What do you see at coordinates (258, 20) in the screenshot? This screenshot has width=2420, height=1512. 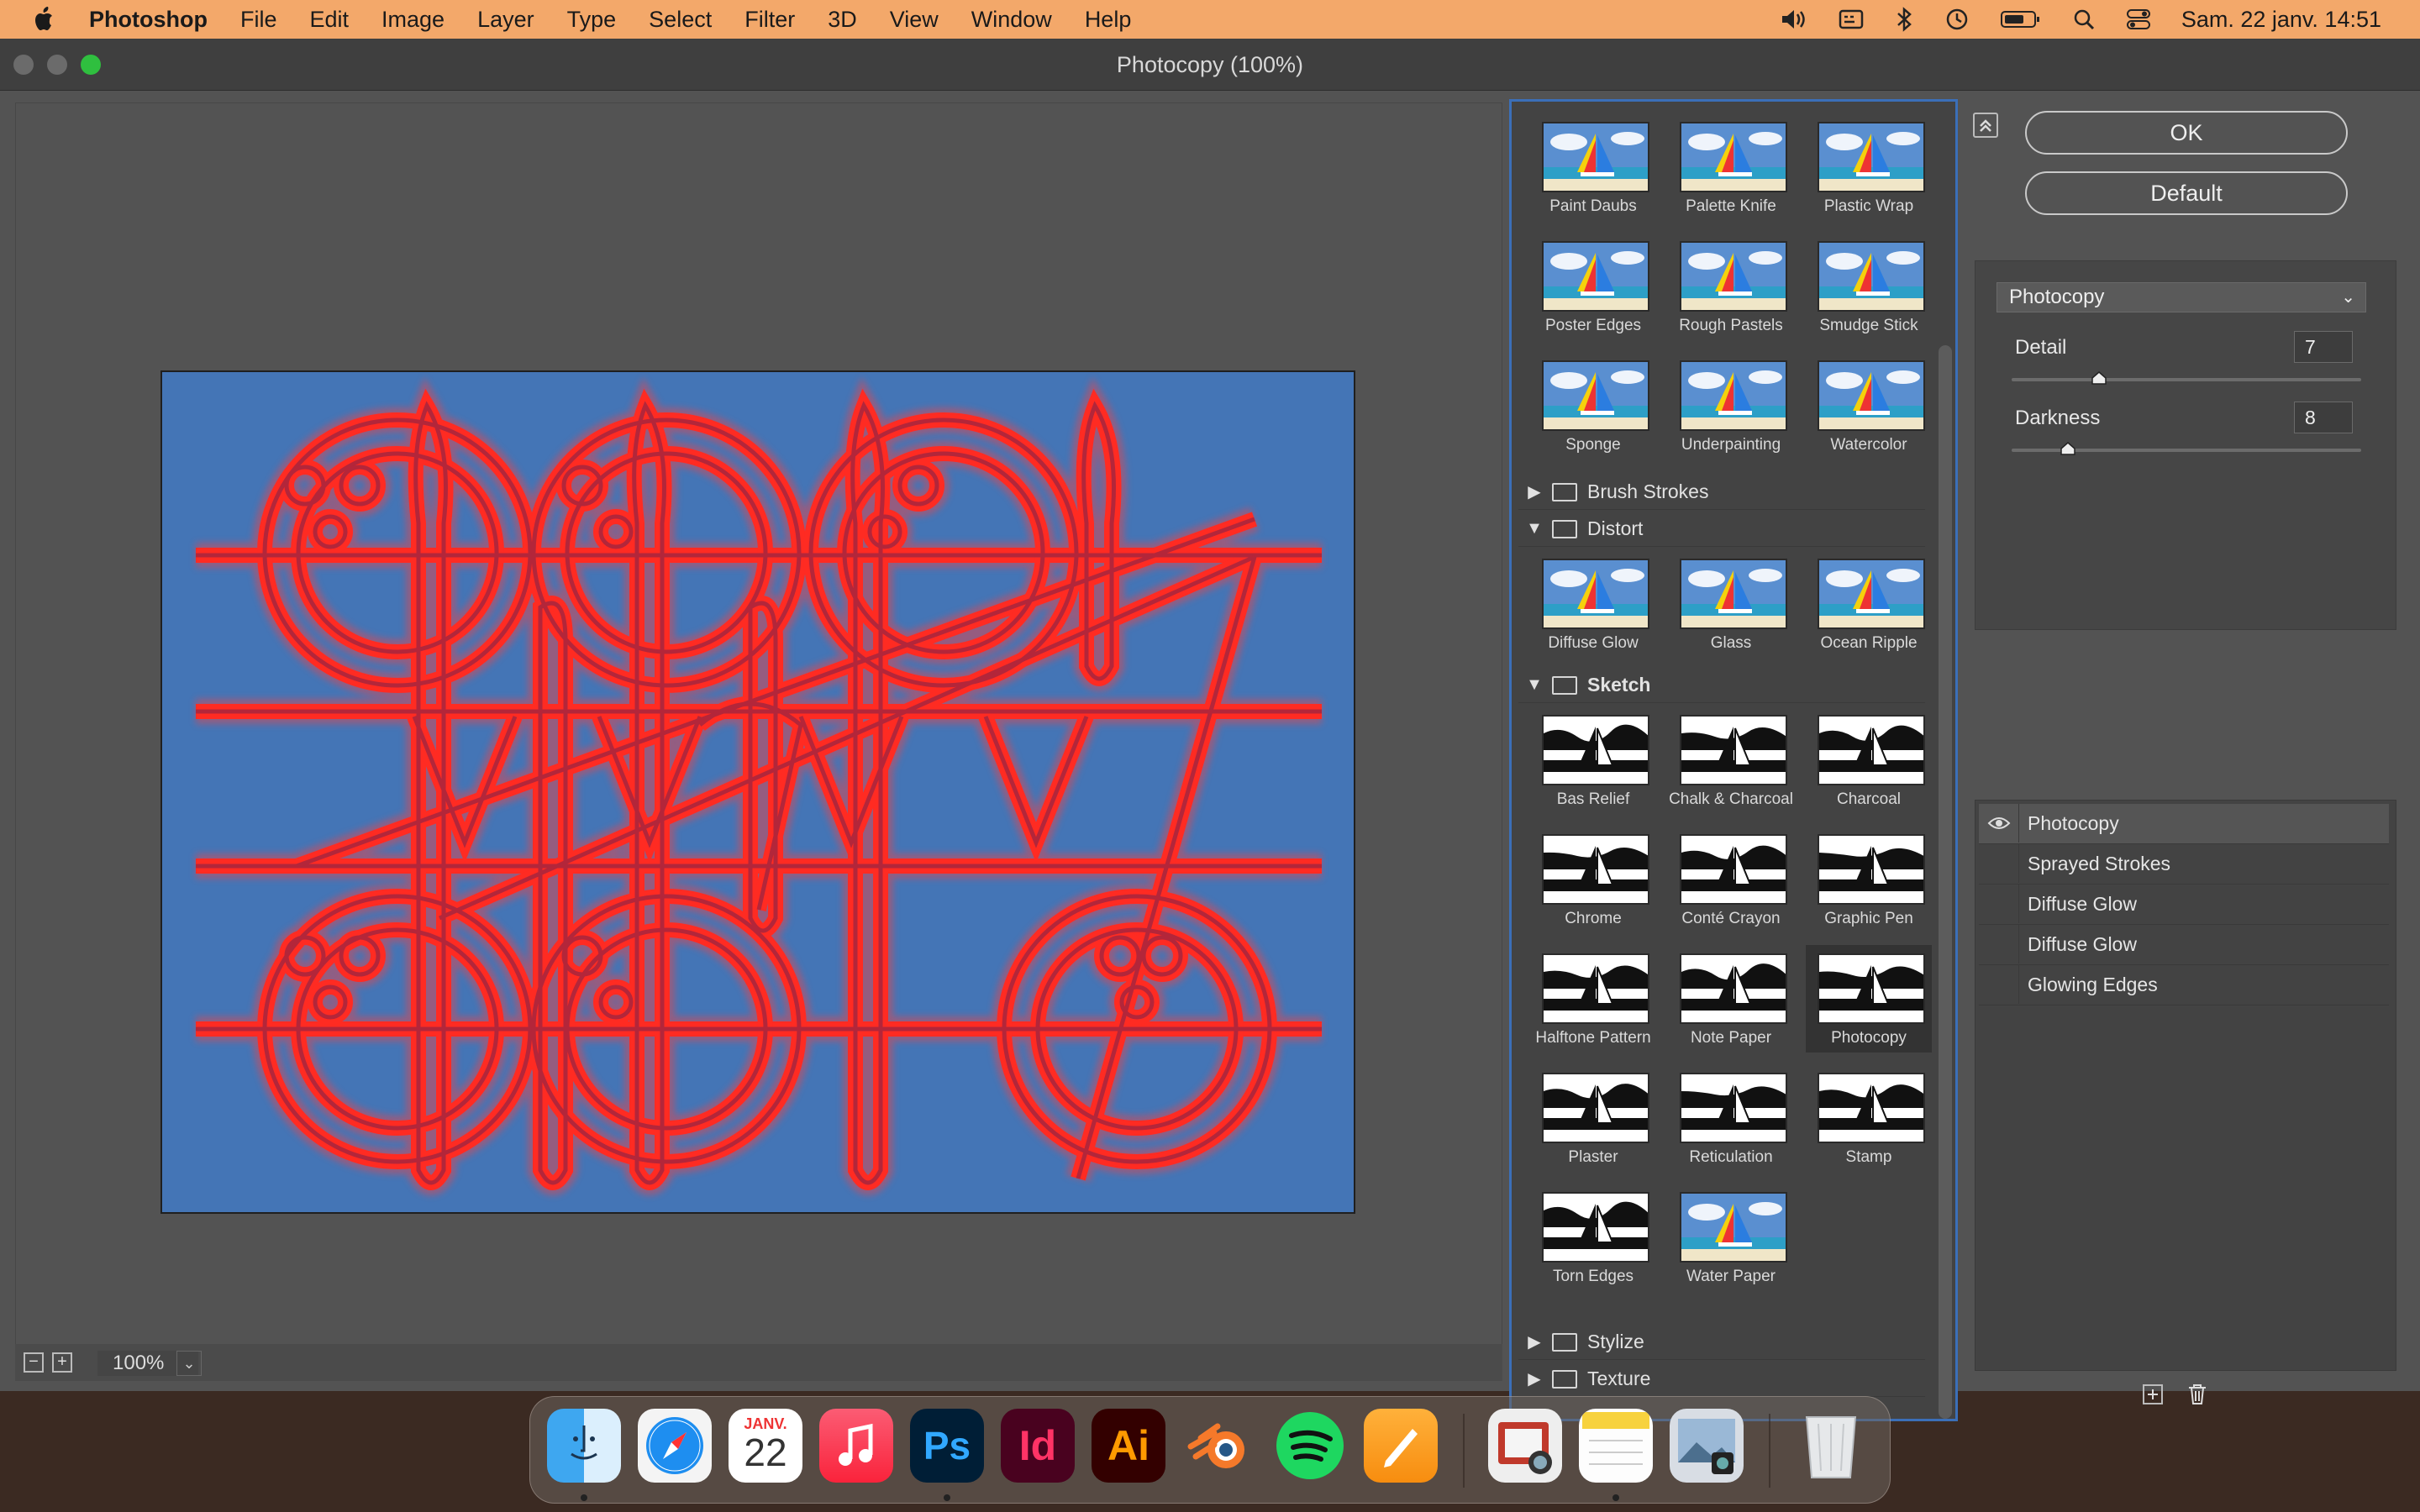 I see `menu-file: File` at bounding box center [258, 20].